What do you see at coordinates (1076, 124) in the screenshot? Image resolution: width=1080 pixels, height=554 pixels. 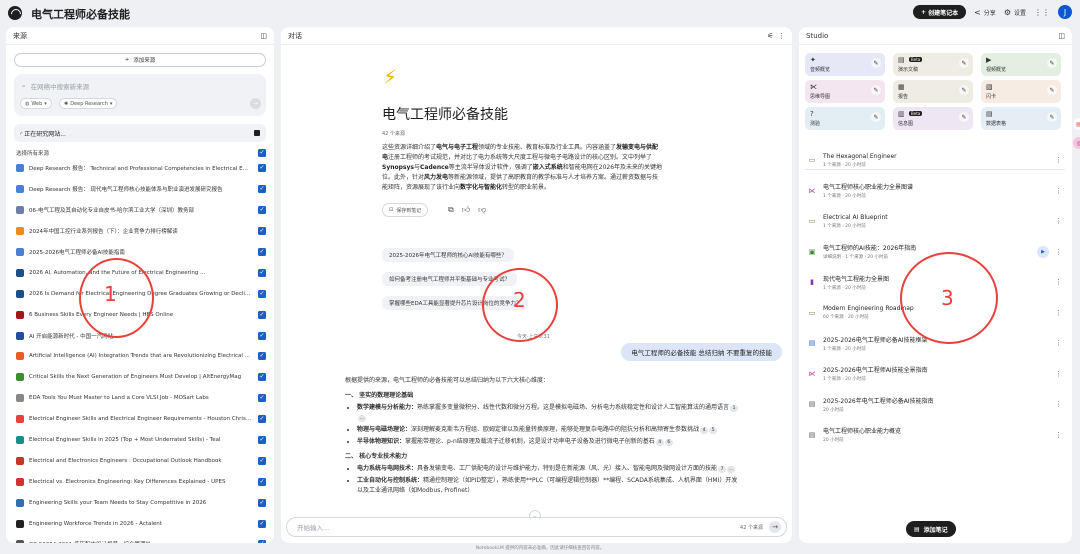 I see `side-widget-icon: ▤` at bounding box center [1076, 124].